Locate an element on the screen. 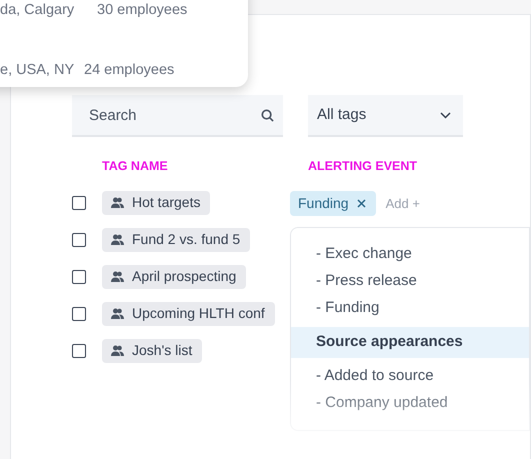  location-text: e, USA, NY is located at coordinates (38, 70).